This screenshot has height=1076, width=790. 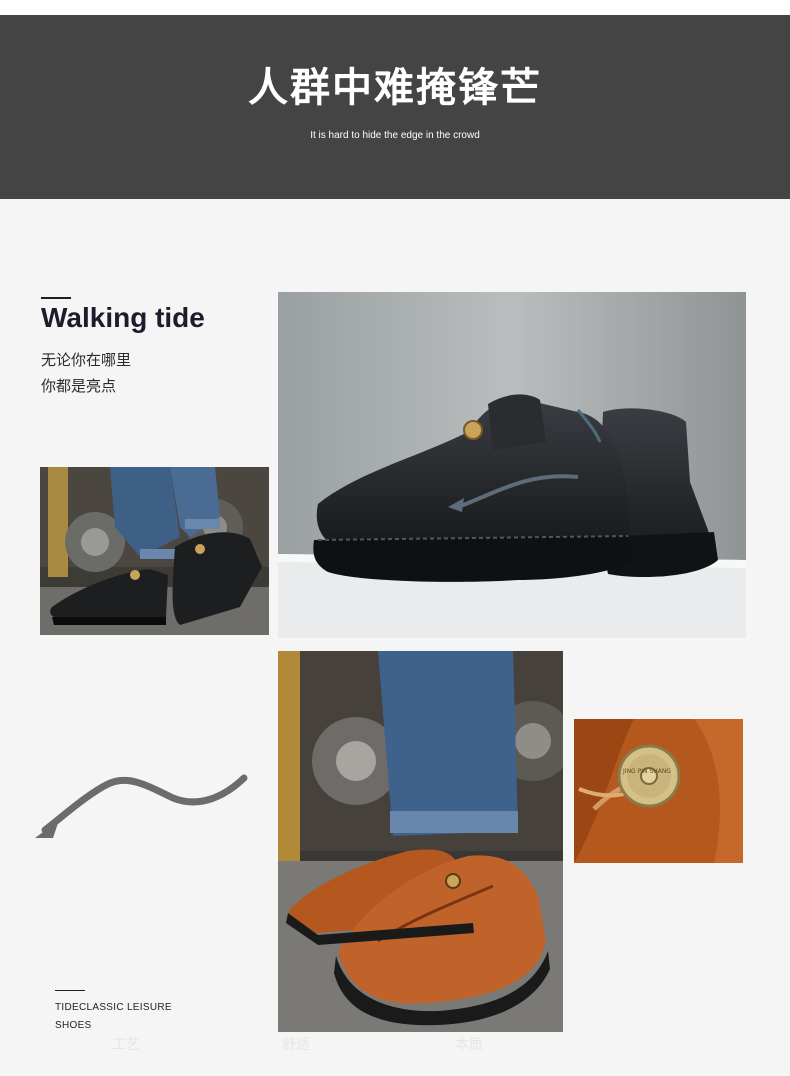 What do you see at coordinates (420, 841) in the screenshot?
I see `brown-boot-photo` at bounding box center [420, 841].